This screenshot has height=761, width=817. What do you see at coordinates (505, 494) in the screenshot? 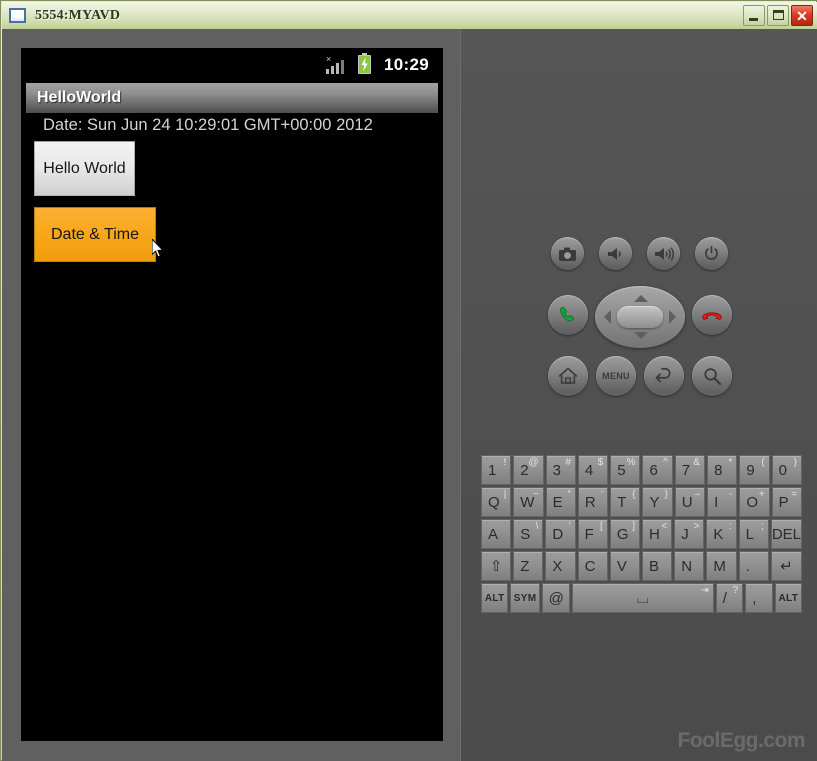
I see `key-alt-label: |` at bounding box center [505, 494].